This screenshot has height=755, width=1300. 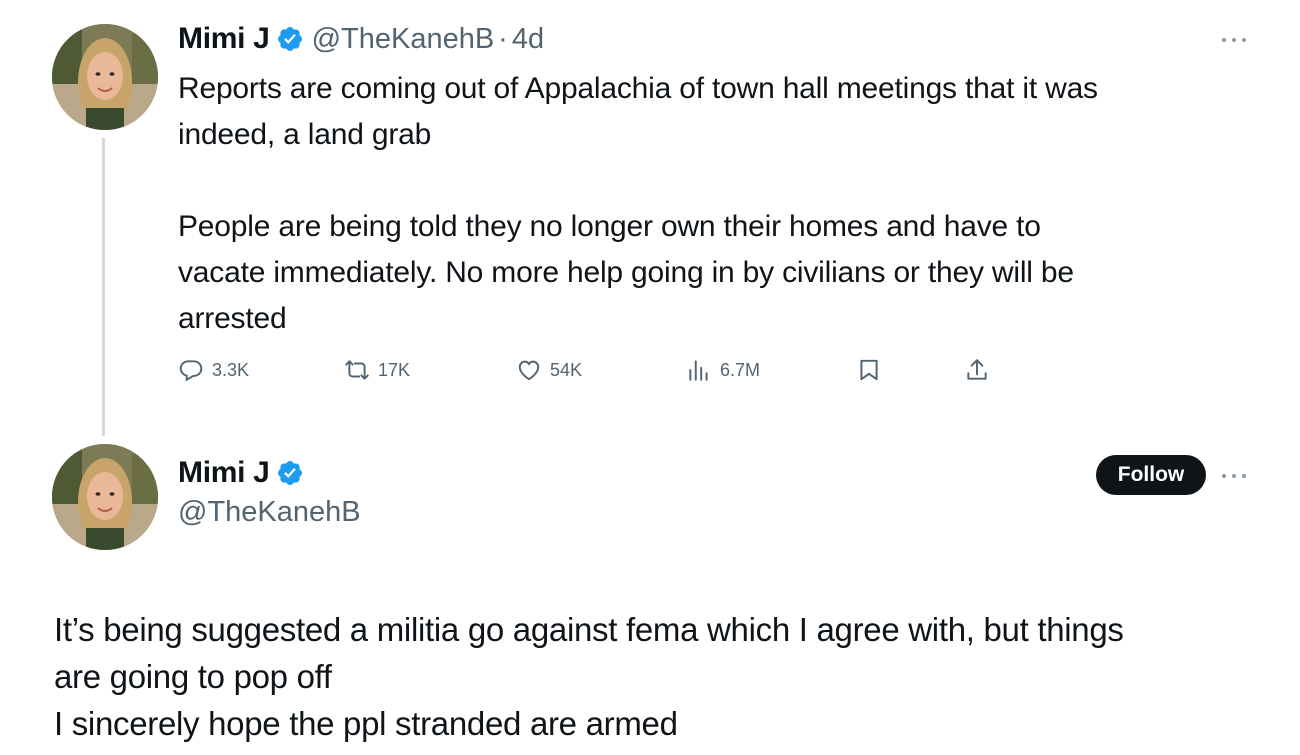 I want to click on timestamp: 4d, so click(x=528, y=39).